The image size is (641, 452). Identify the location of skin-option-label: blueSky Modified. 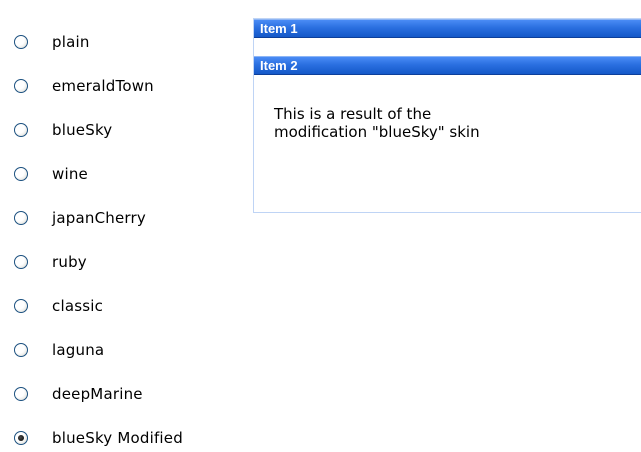
(117, 438).